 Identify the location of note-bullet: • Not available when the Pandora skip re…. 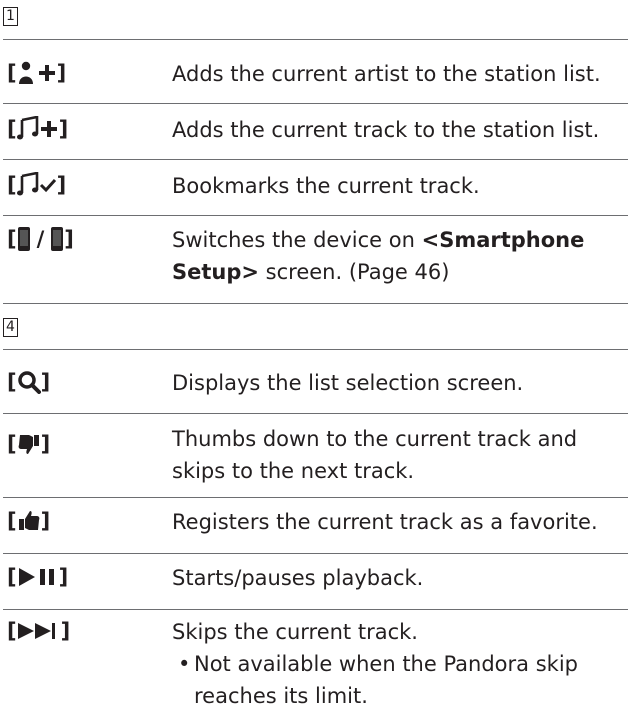
(378, 680).